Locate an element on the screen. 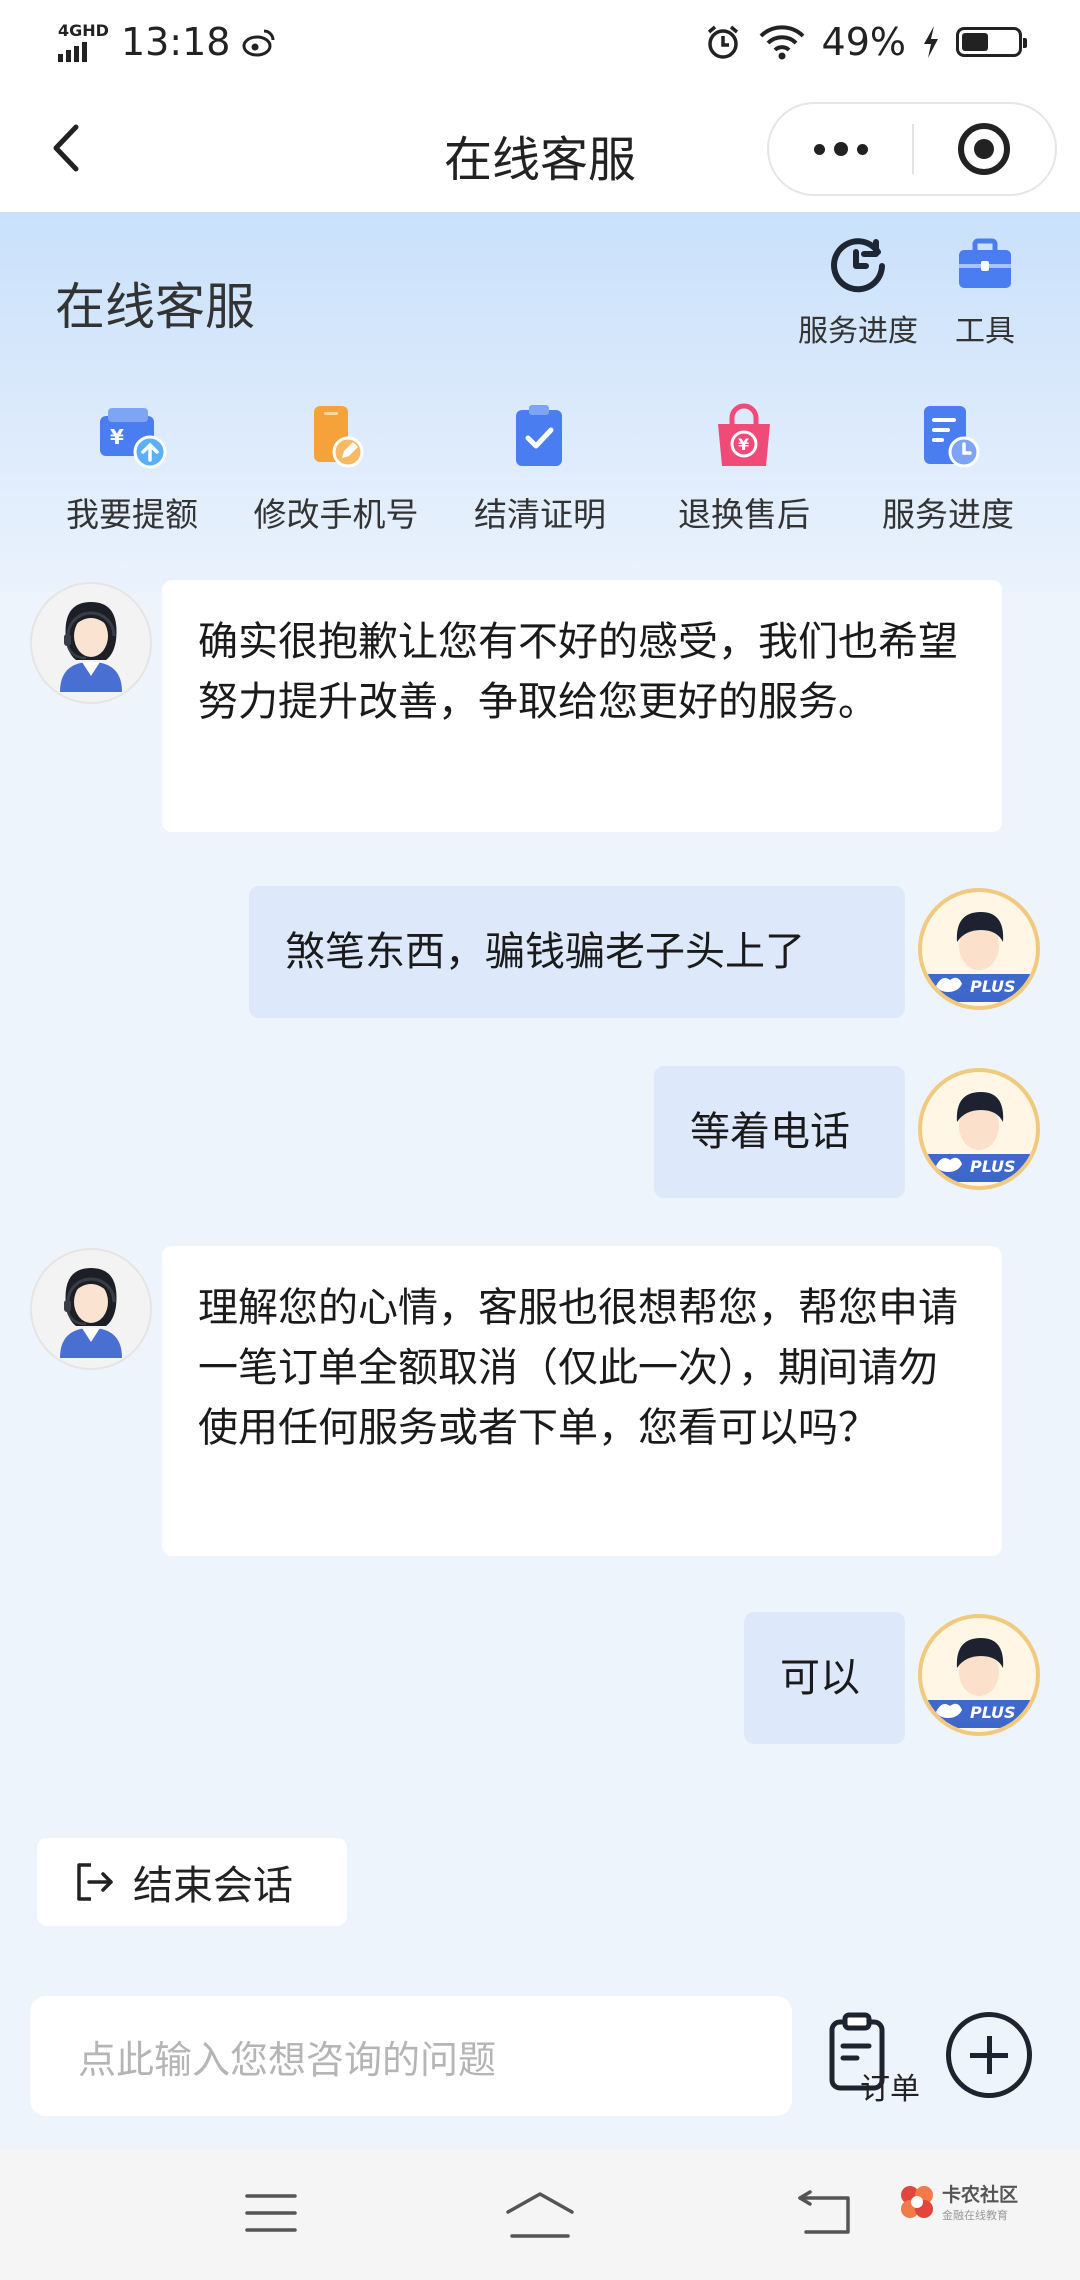  message-text: 确实很抱歉让您有不好的感受，我们也希望努力提升改善，争取给您更好的服务。 is located at coordinates (578, 672).